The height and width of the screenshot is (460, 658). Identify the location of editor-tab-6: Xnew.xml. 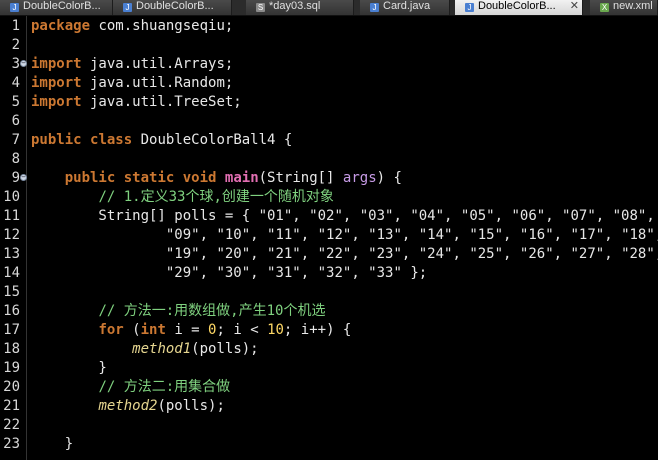
(624, 7).